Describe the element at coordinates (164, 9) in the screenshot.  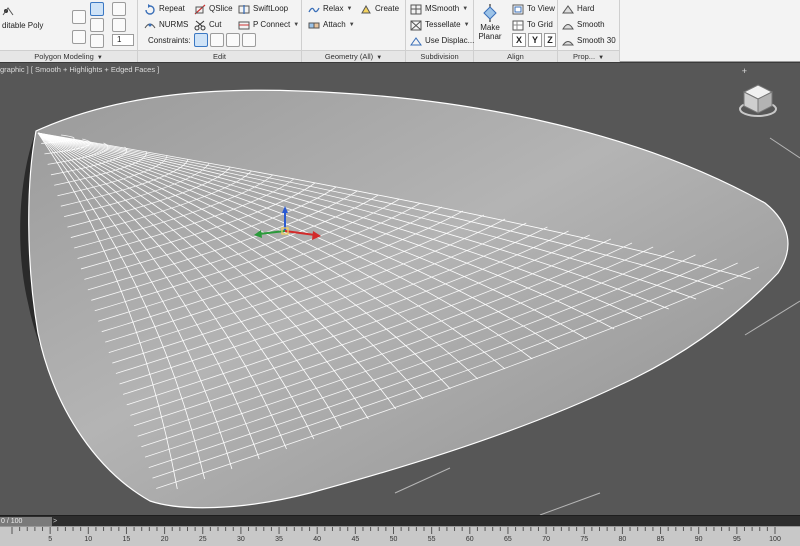
I see `repeat-button: Repeat` at that location.